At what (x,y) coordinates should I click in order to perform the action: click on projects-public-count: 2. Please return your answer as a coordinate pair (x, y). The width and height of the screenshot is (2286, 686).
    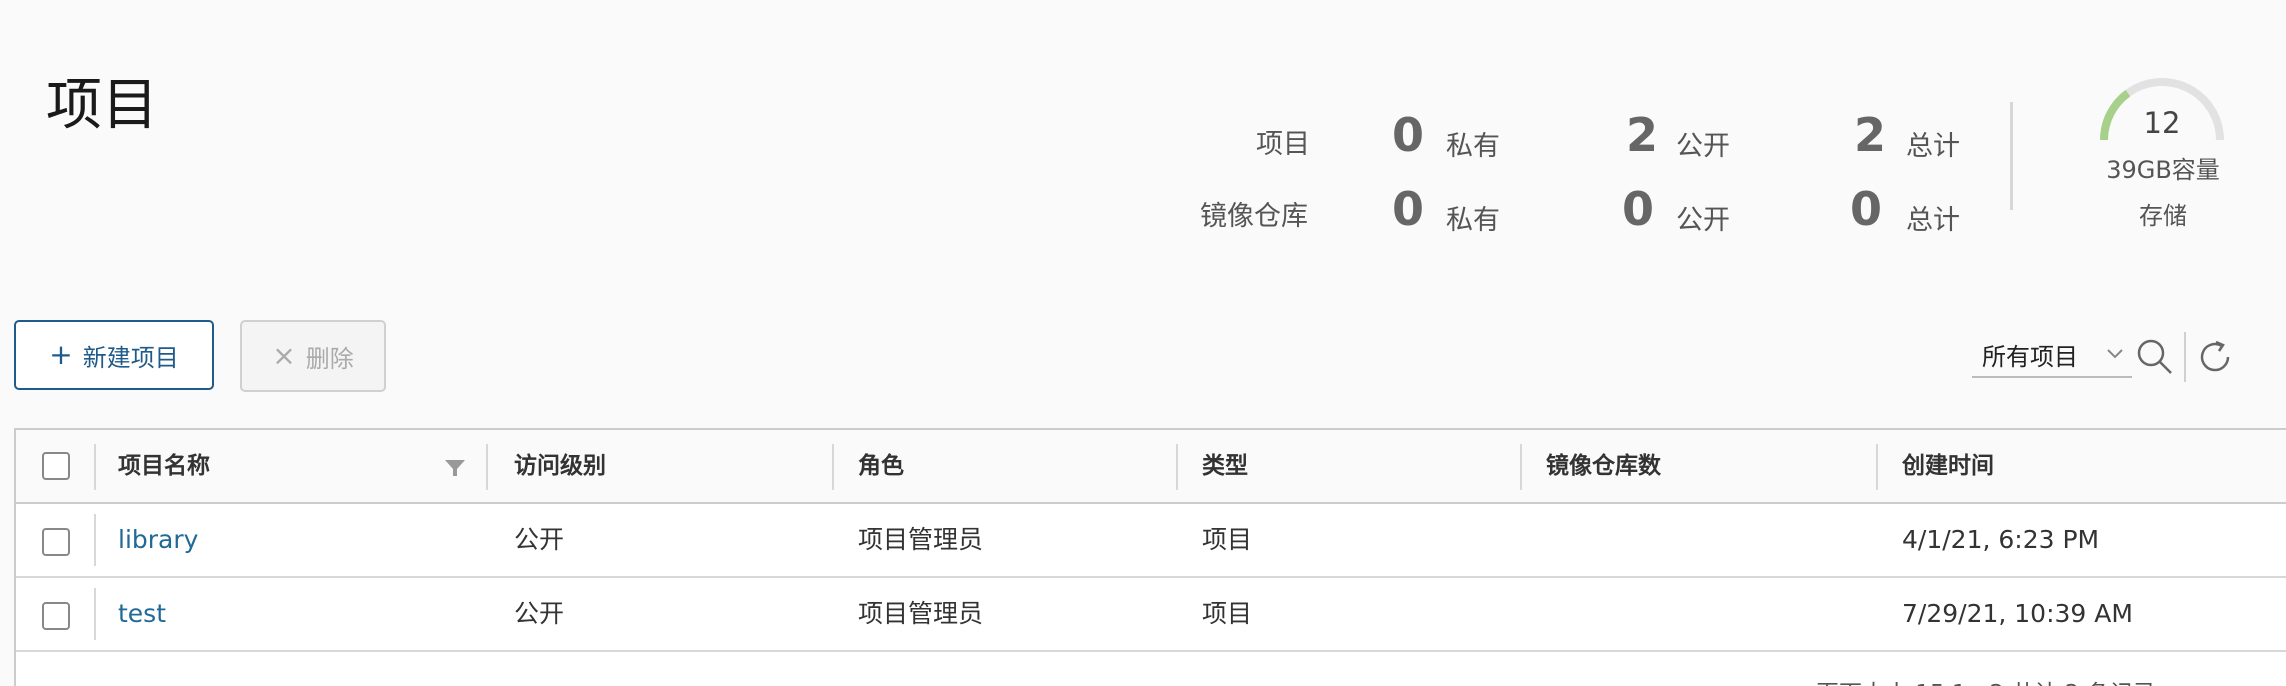
    Looking at the image, I should click on (1642, 135).